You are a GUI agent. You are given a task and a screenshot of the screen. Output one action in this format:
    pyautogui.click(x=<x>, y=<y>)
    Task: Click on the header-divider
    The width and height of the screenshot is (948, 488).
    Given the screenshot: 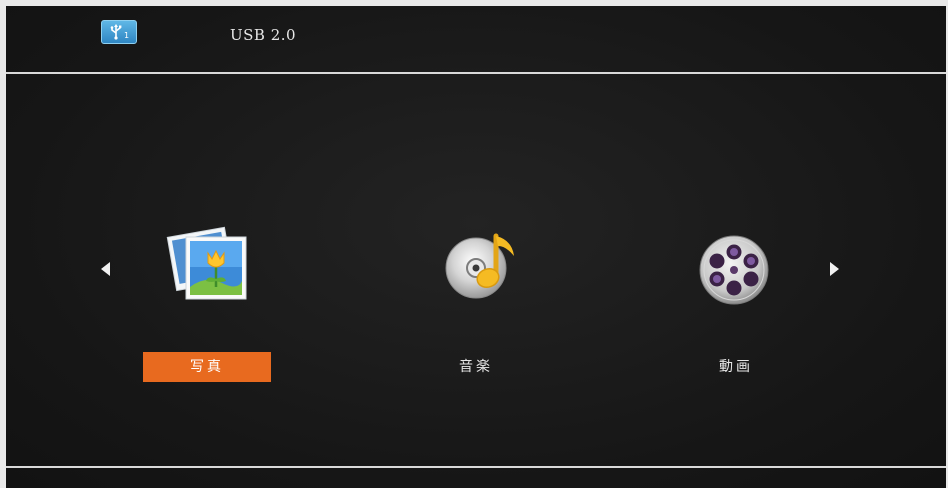 What is the action you would take?
    pyautogui.click(x=476, y=73)
    